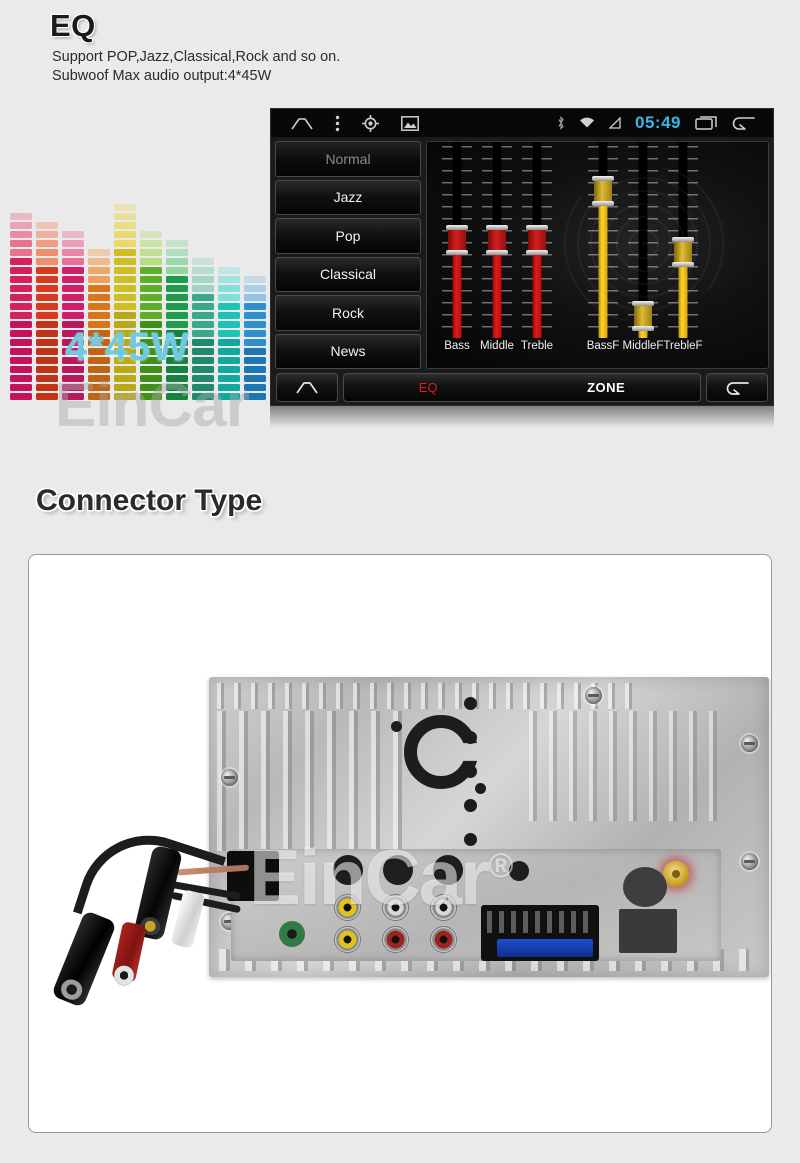  Describe the element at coordinates (348, 313) in the screenshot. I see `preset-rock: Rock` at that location.